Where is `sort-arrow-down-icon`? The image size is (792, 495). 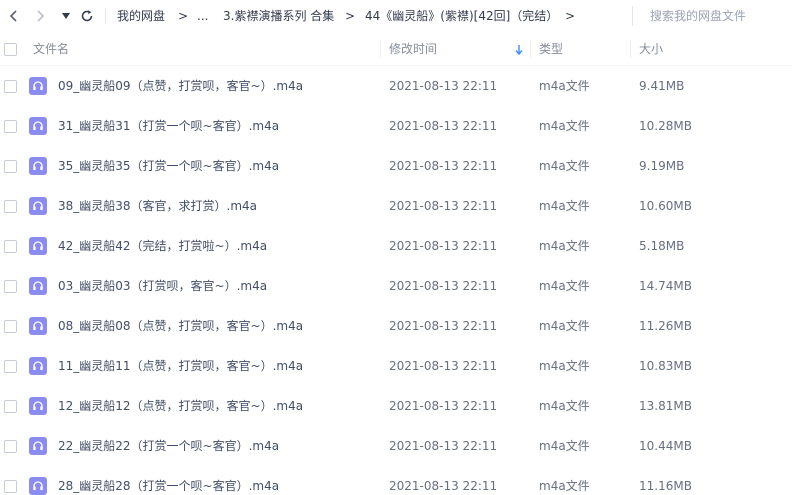
sort-arrow-down-icon is located at coordinates (519, 50).